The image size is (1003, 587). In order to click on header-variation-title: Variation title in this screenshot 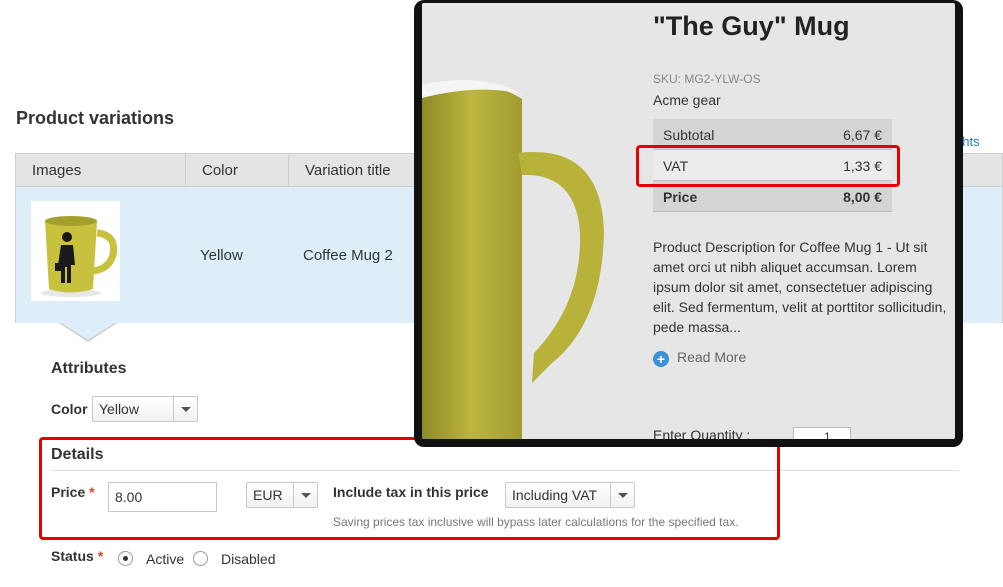, I will do `click(359, 170)`.